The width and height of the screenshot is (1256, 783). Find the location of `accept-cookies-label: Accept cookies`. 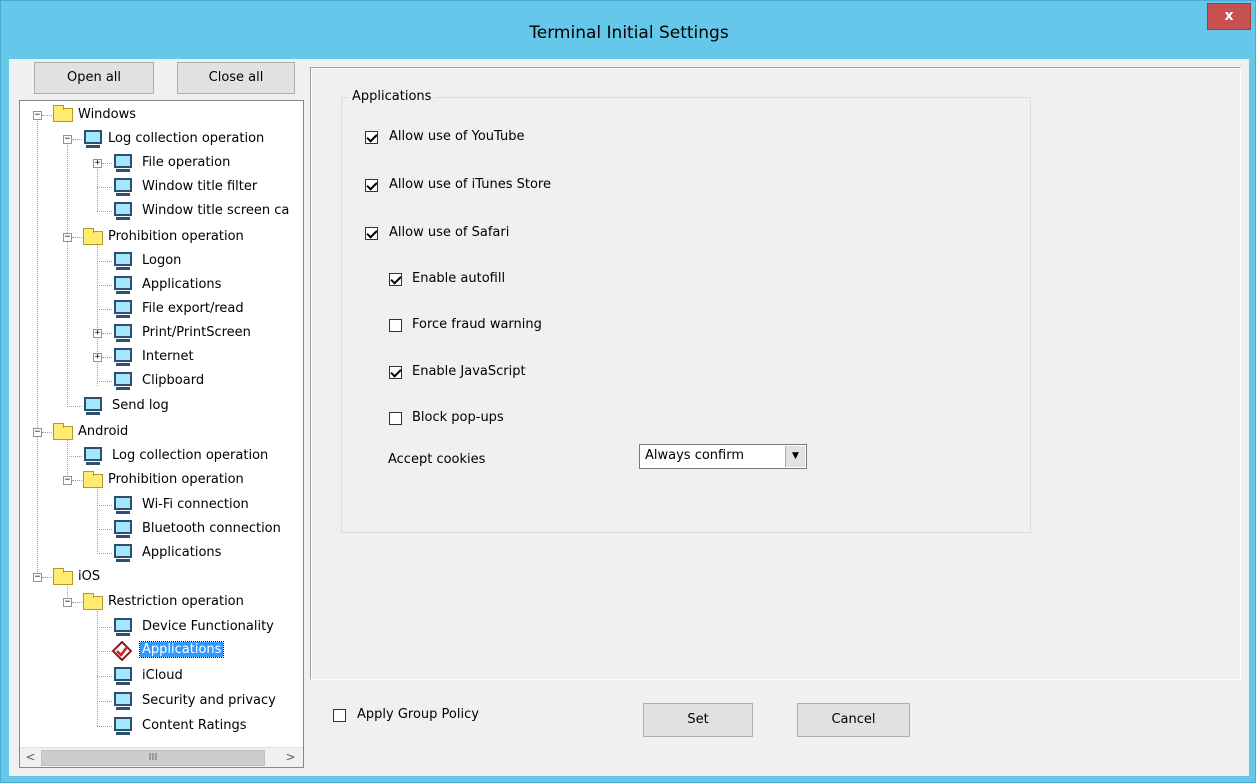

accept-cookies-label: Accept cookies is located at coordinates (437, 459).